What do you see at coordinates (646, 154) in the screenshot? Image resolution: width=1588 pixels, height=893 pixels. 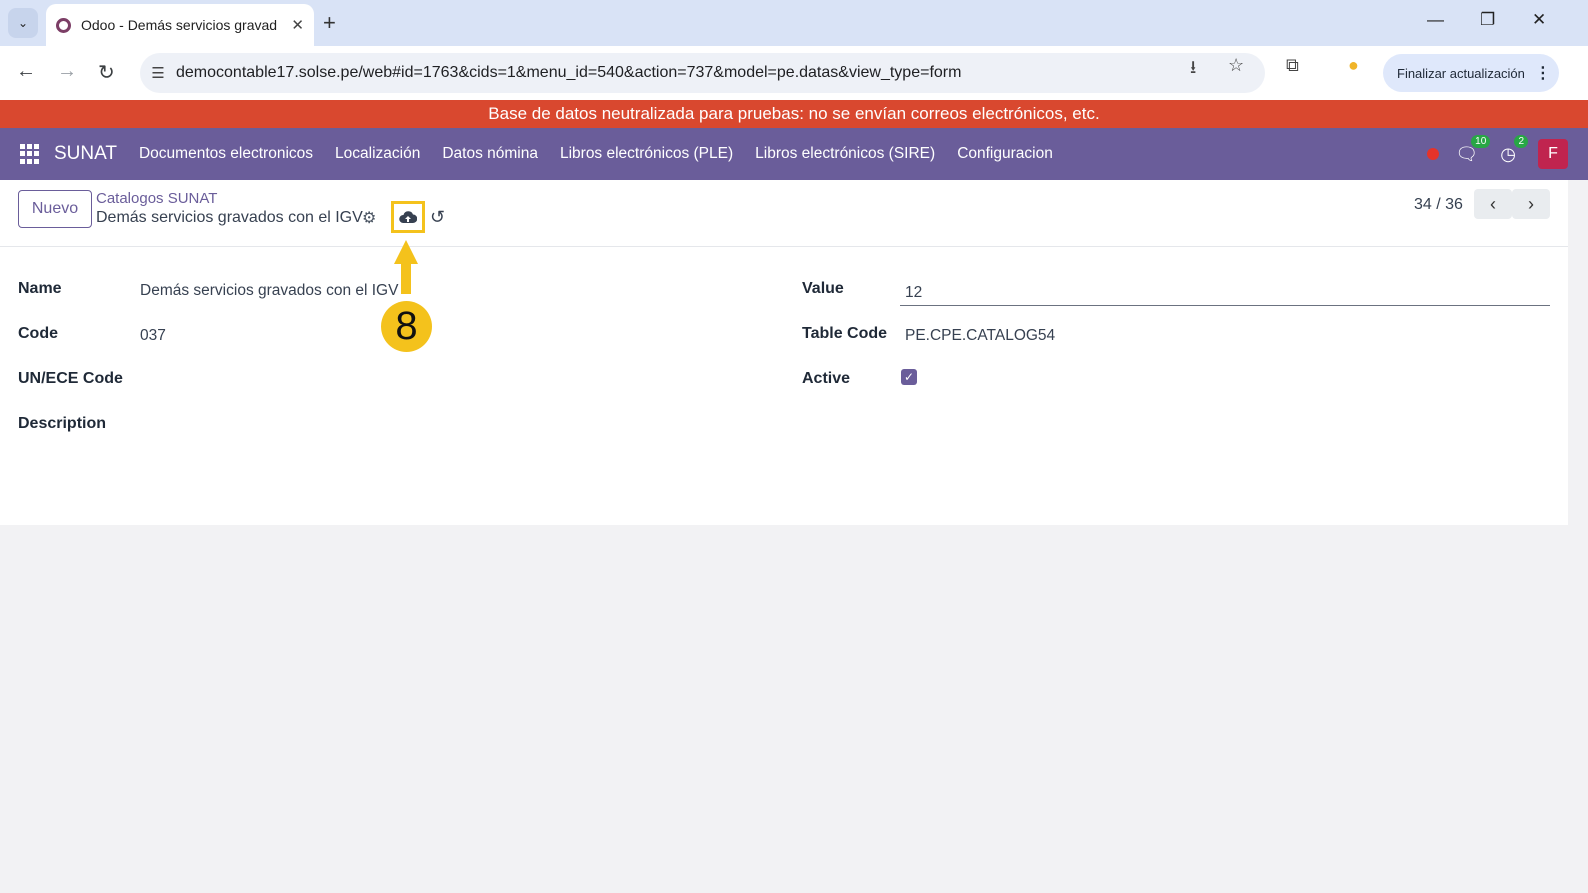 I see `menu-libros-ple: Libros electrónicos (PLE)` at bounding box center [646, 154].